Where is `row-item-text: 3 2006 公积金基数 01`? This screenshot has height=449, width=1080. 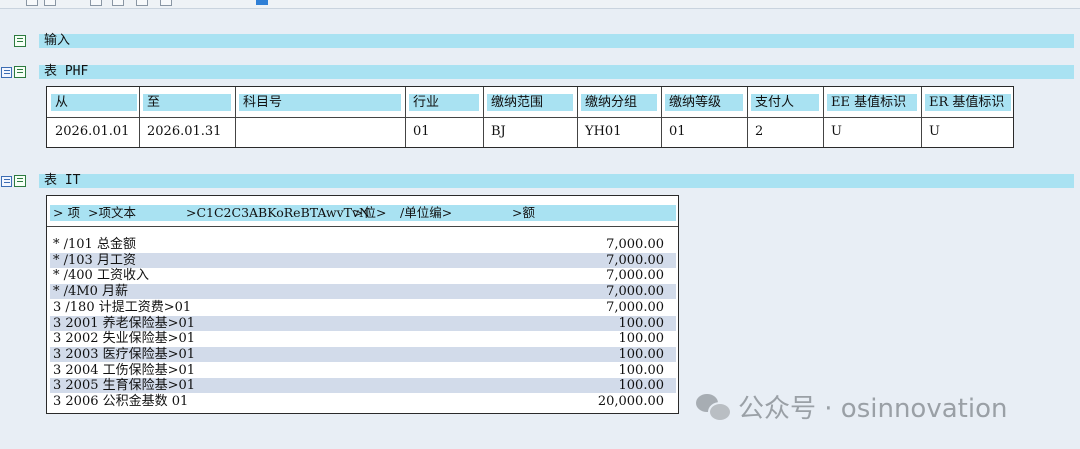 row-item-text: 3 2006 公积金基数 01 is located at coordinates (121, 401).